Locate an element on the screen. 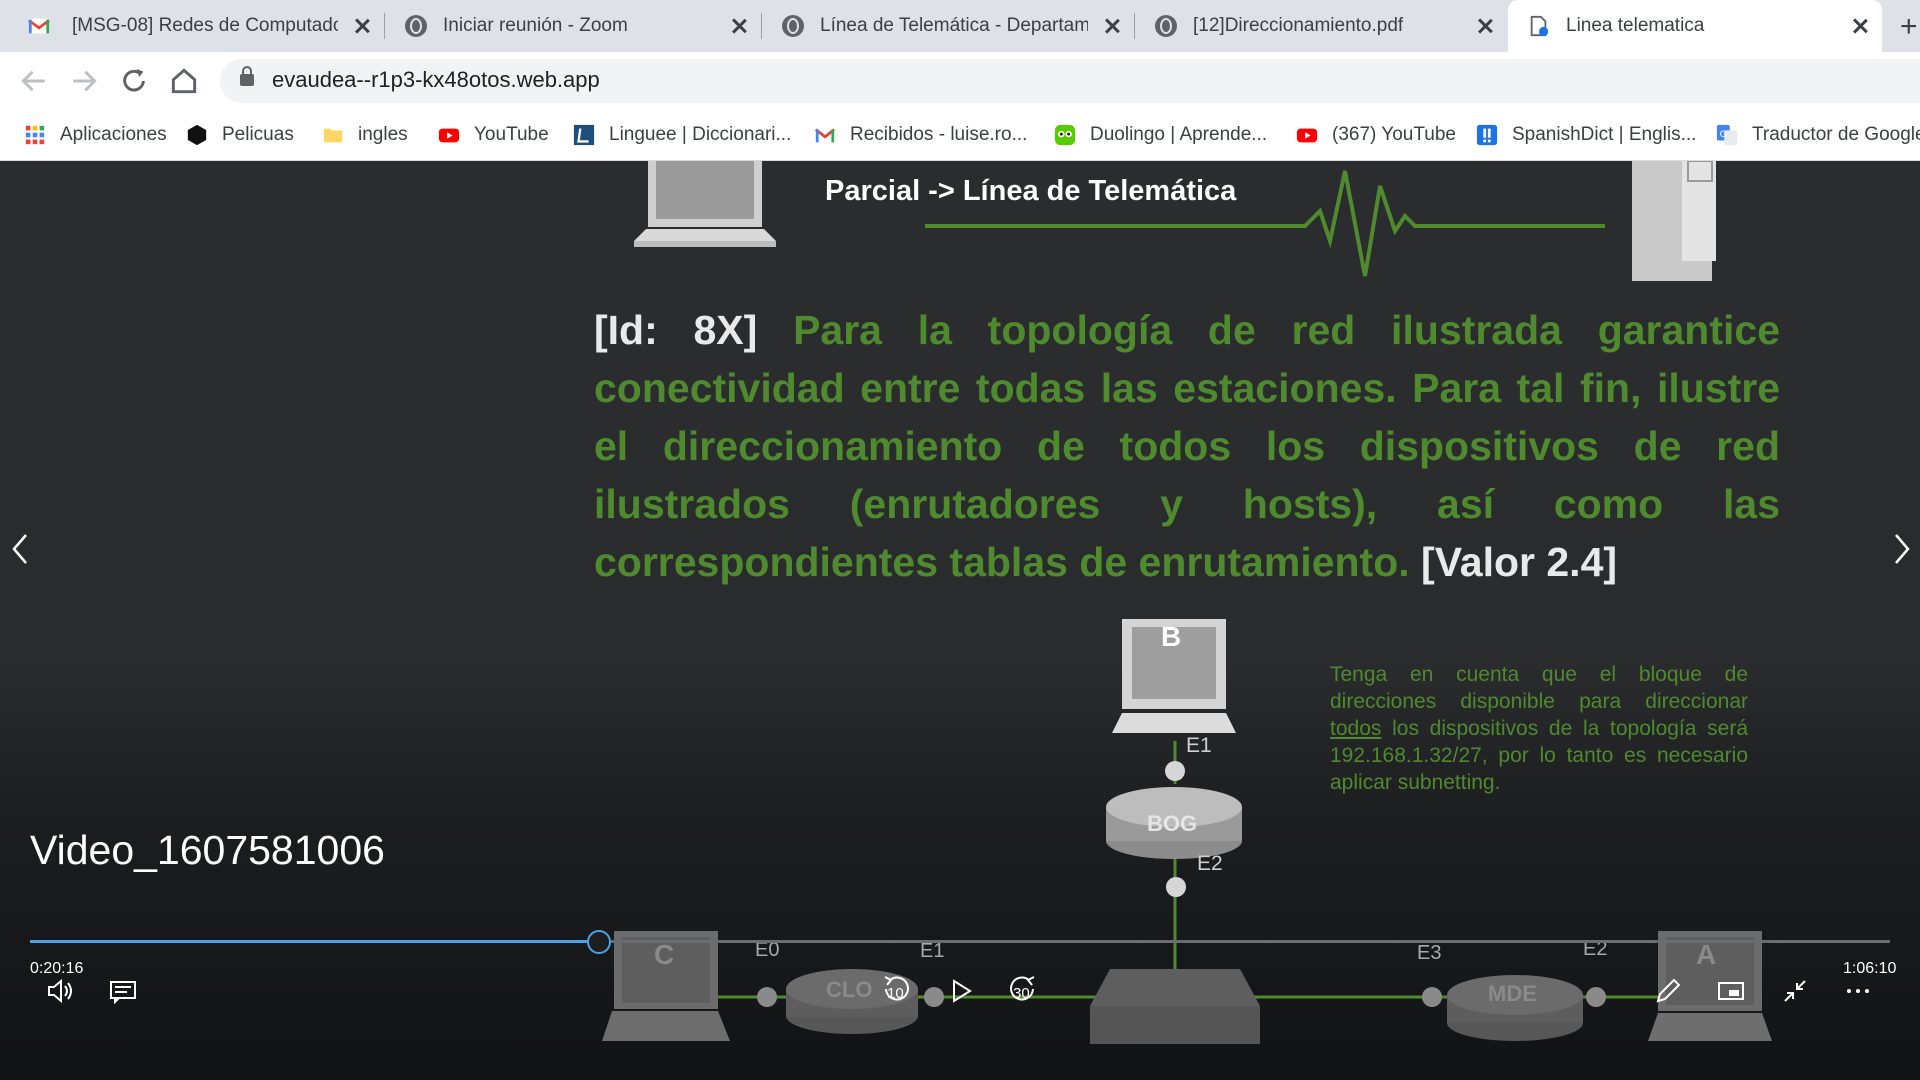  lock-icon is located at coordinates (247, 76).